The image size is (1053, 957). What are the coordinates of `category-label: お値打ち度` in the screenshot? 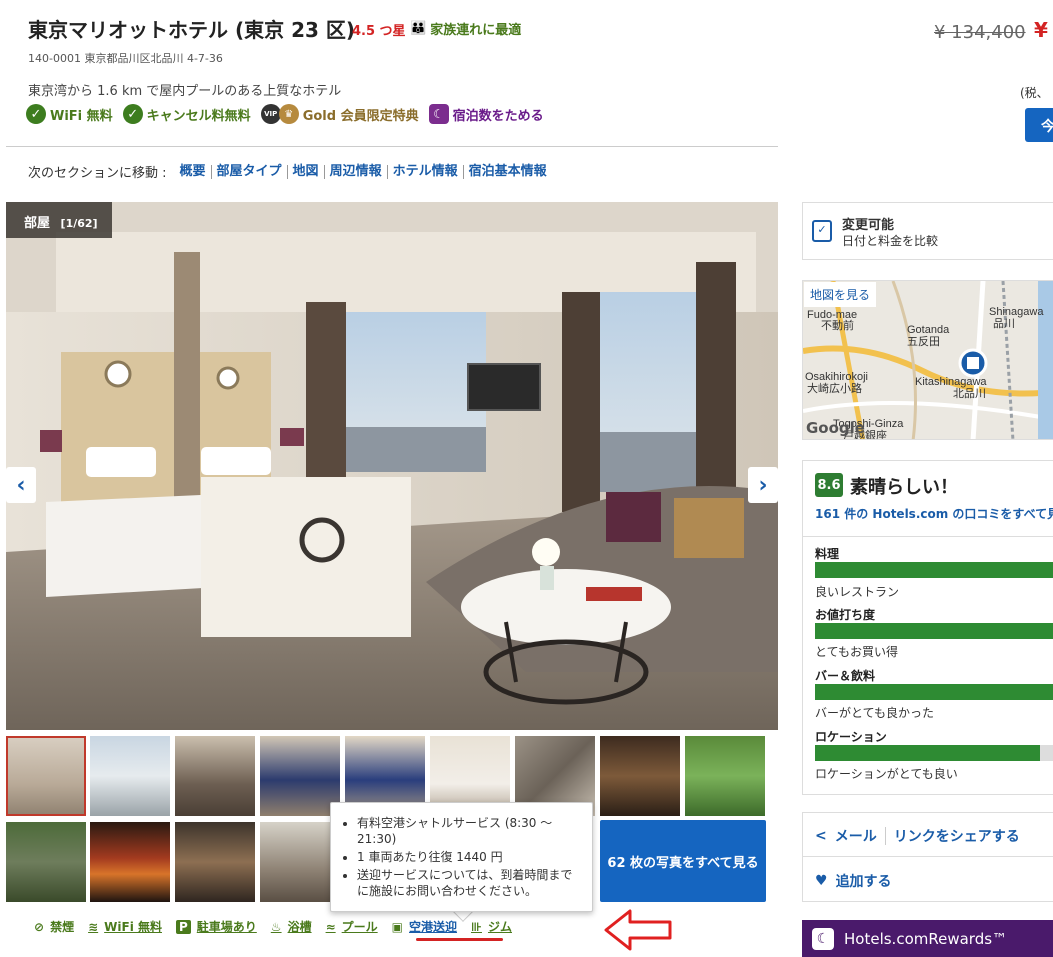 It's located at (845, 615).